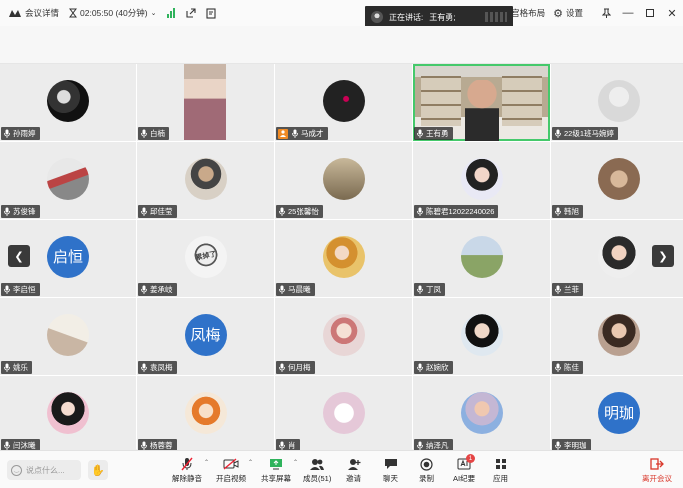 This screenshot has width=683, height=488. I want to click on participant-tile: 王有勇, so click(481, 102).